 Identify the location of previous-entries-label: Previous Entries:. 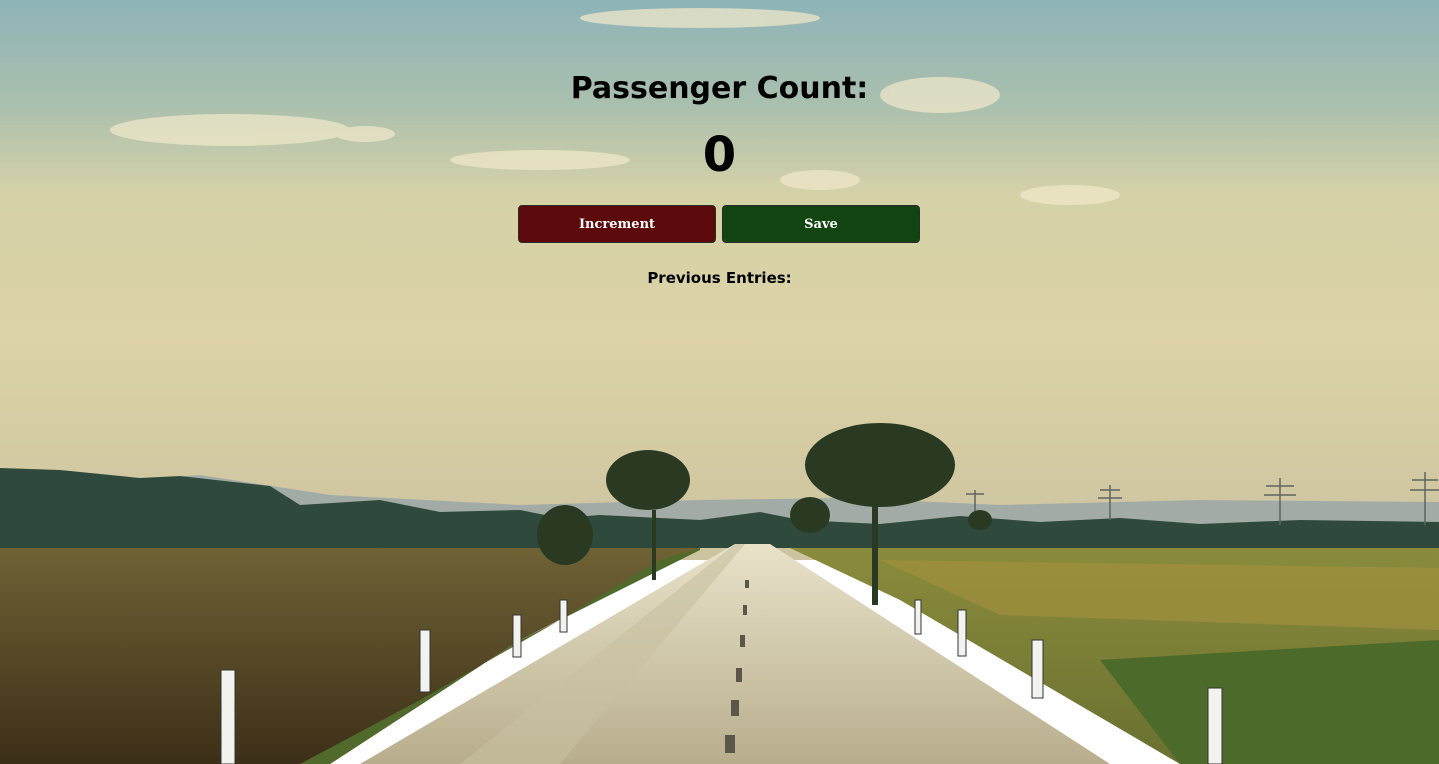
(719, 278).